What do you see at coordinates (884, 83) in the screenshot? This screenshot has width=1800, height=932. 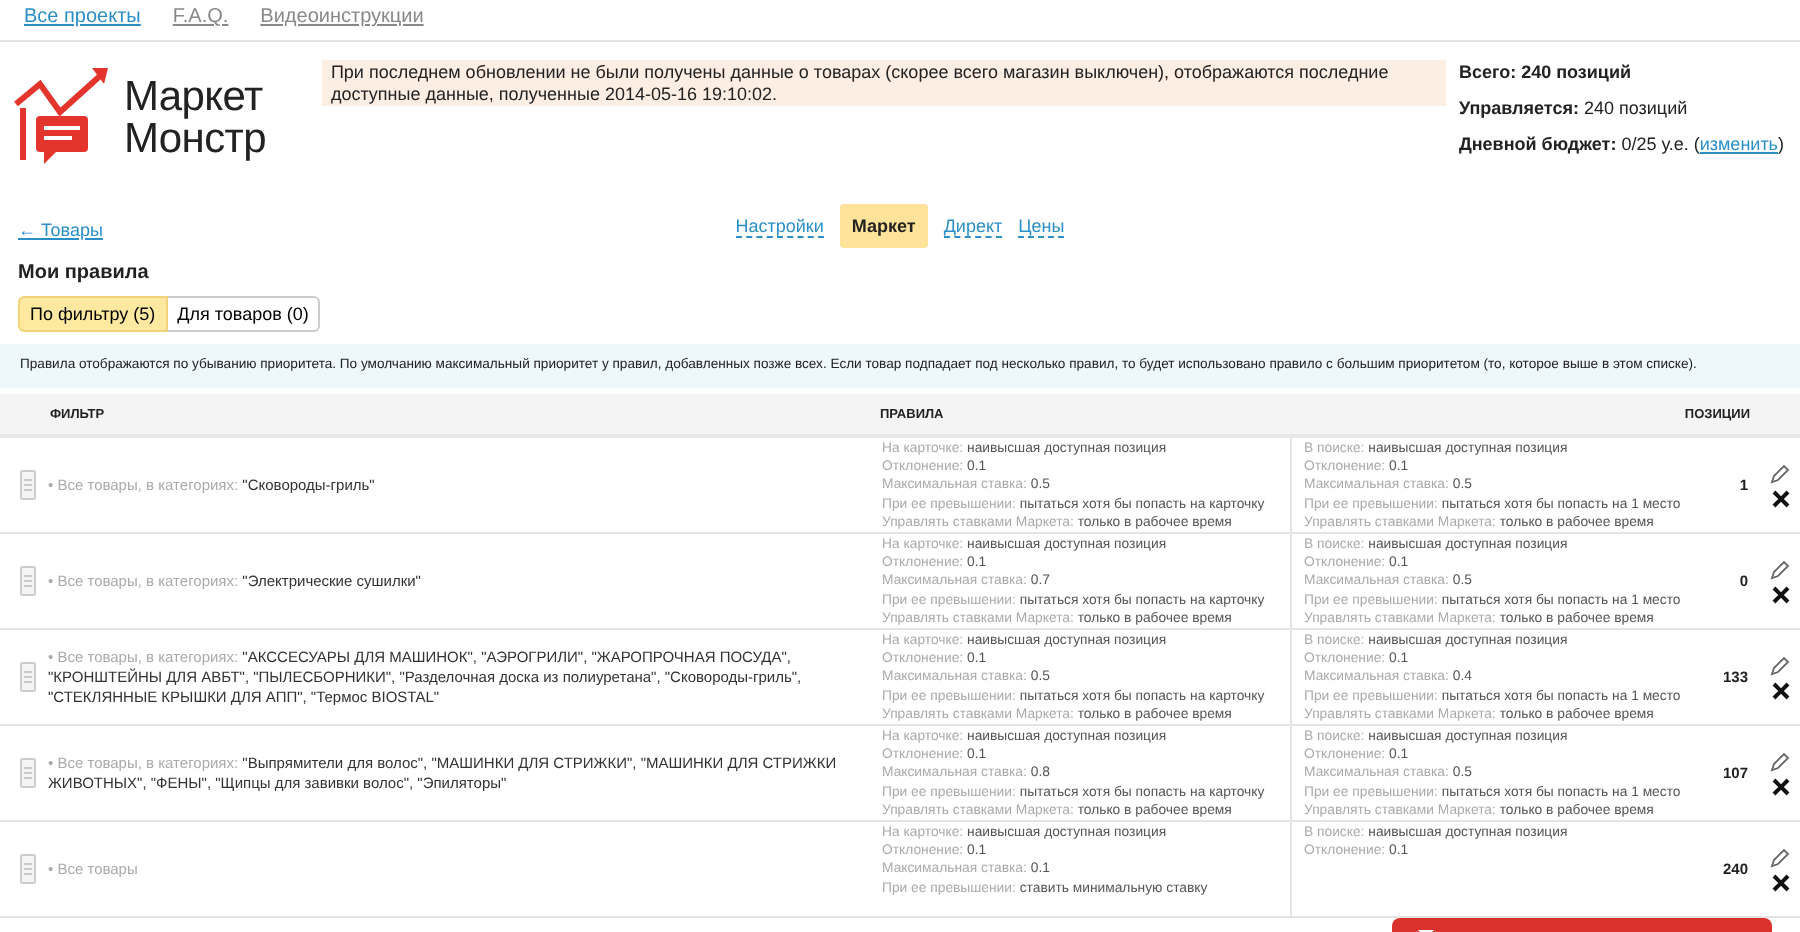 I see `update-notice: При последнем обновлении не были получены данные о товарах (скорее всего магазин выключен), отображаются последние доступные данные, полученные 2014-05-16 19:10:02.` at bounding box center [884, 83].